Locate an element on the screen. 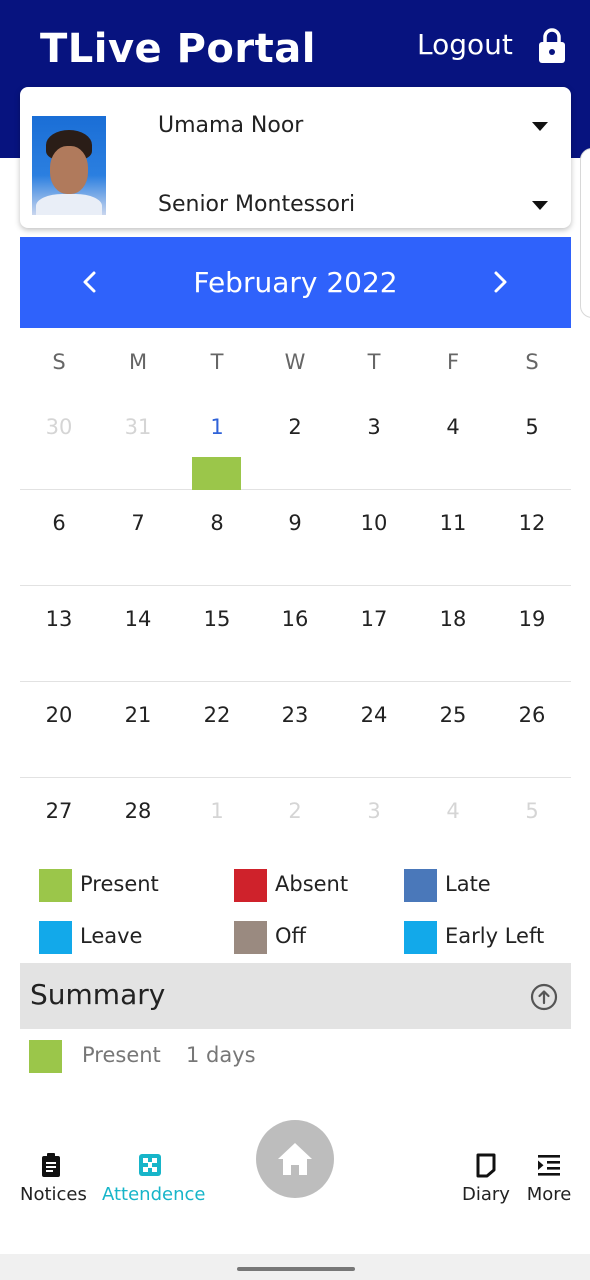 The width and height of the screenshot is (590, 1280). home-button is located at coordinates (295, 1159).